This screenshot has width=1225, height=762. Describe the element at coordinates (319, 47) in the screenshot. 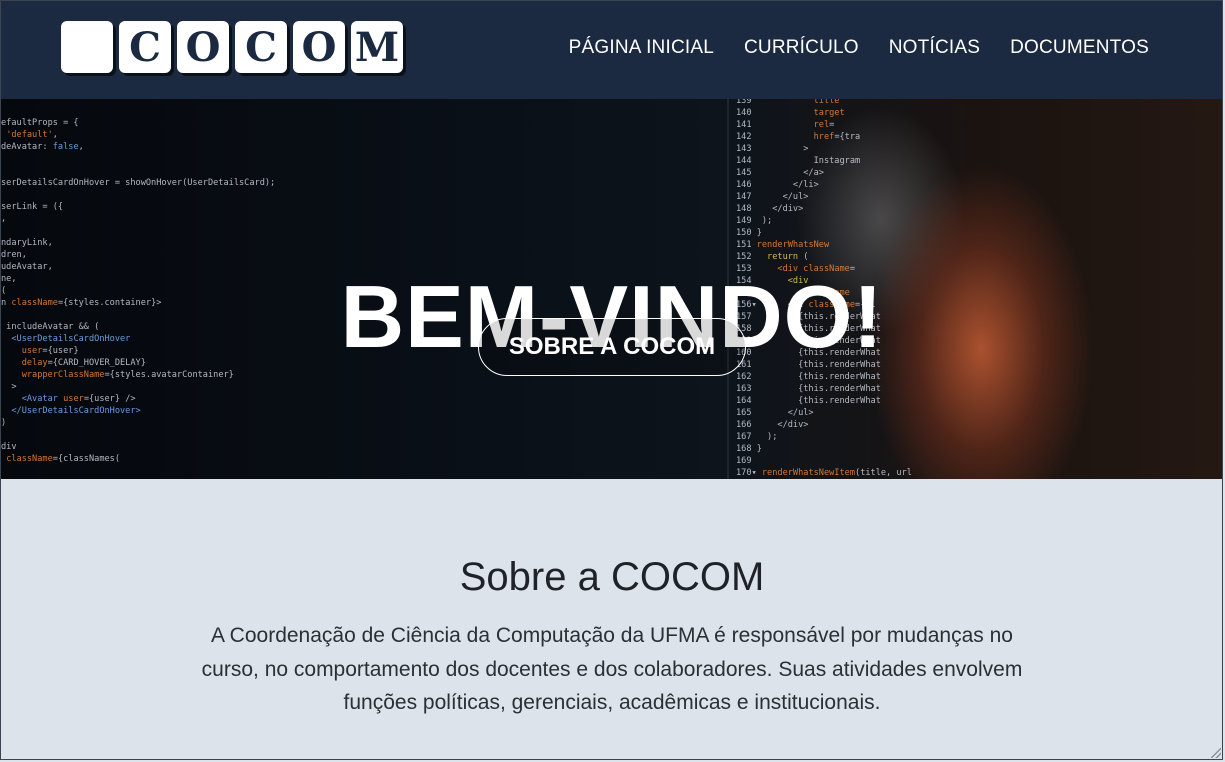

I see `logo-tile-o2: O` at that location.